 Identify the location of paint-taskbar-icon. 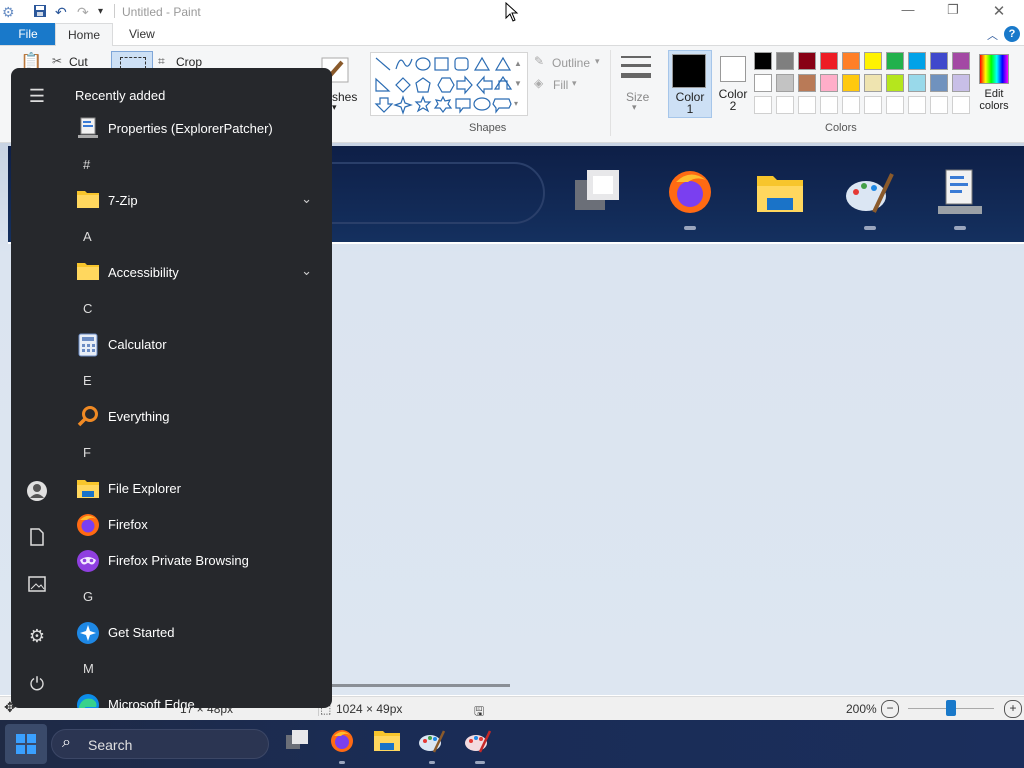
(432, 743).